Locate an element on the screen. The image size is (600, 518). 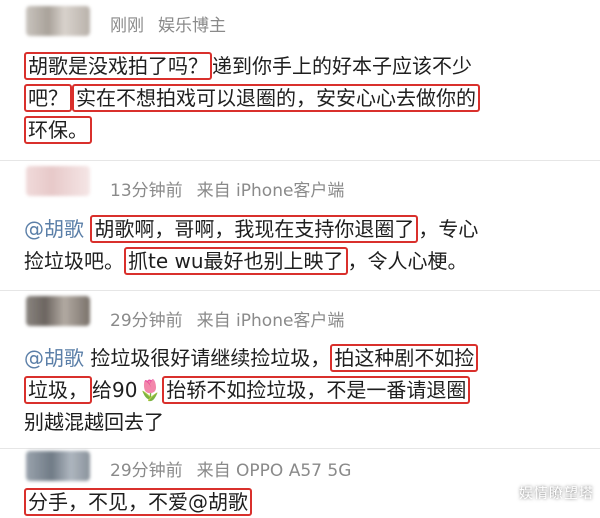
comment-line: @胡歌 捡垃圾很好请继续捡垃圾， 拍这种剧不如捡 is located at coordinates (304, 358).